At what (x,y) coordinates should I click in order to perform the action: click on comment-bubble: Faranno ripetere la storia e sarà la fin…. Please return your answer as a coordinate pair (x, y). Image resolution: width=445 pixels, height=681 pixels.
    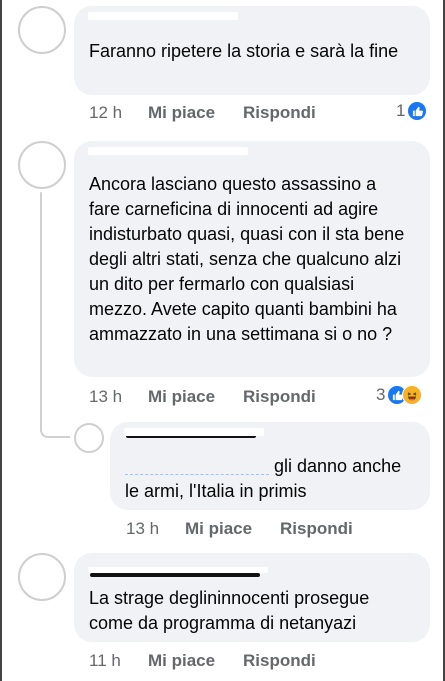
    Looking at the image, I should click on (252, 50).